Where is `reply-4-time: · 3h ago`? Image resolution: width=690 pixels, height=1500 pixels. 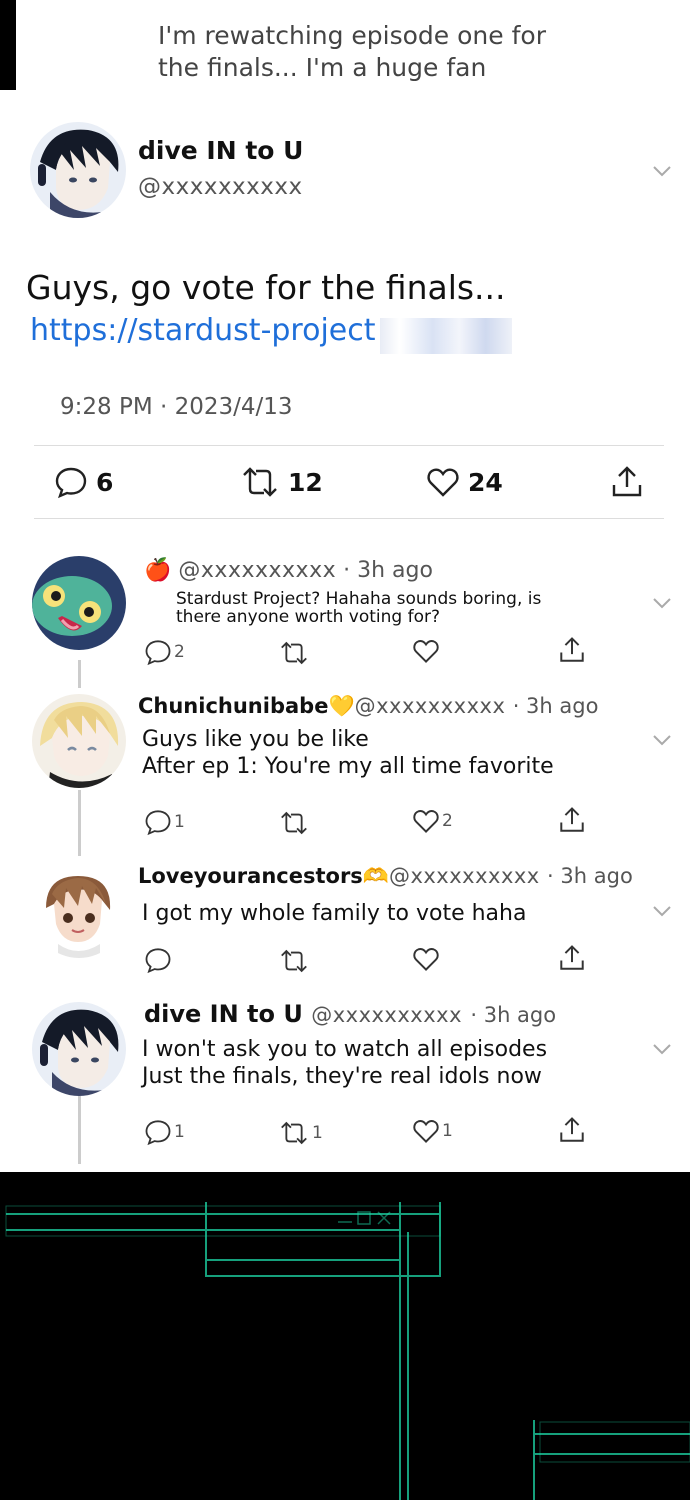
reply-4-time: · 3h ago is located at coordinates (513, 1015).